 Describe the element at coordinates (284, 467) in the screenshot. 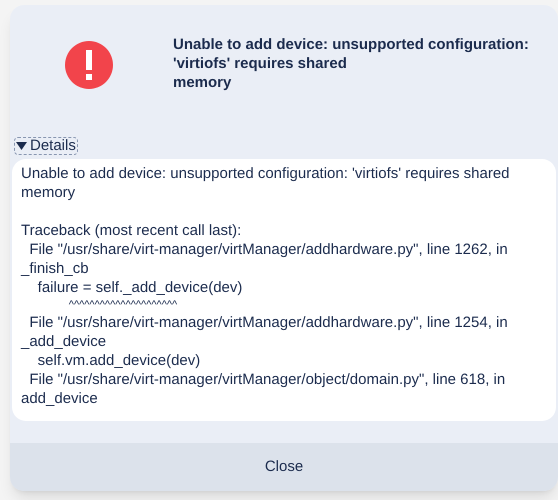

I see `close-button: Close` at that location.